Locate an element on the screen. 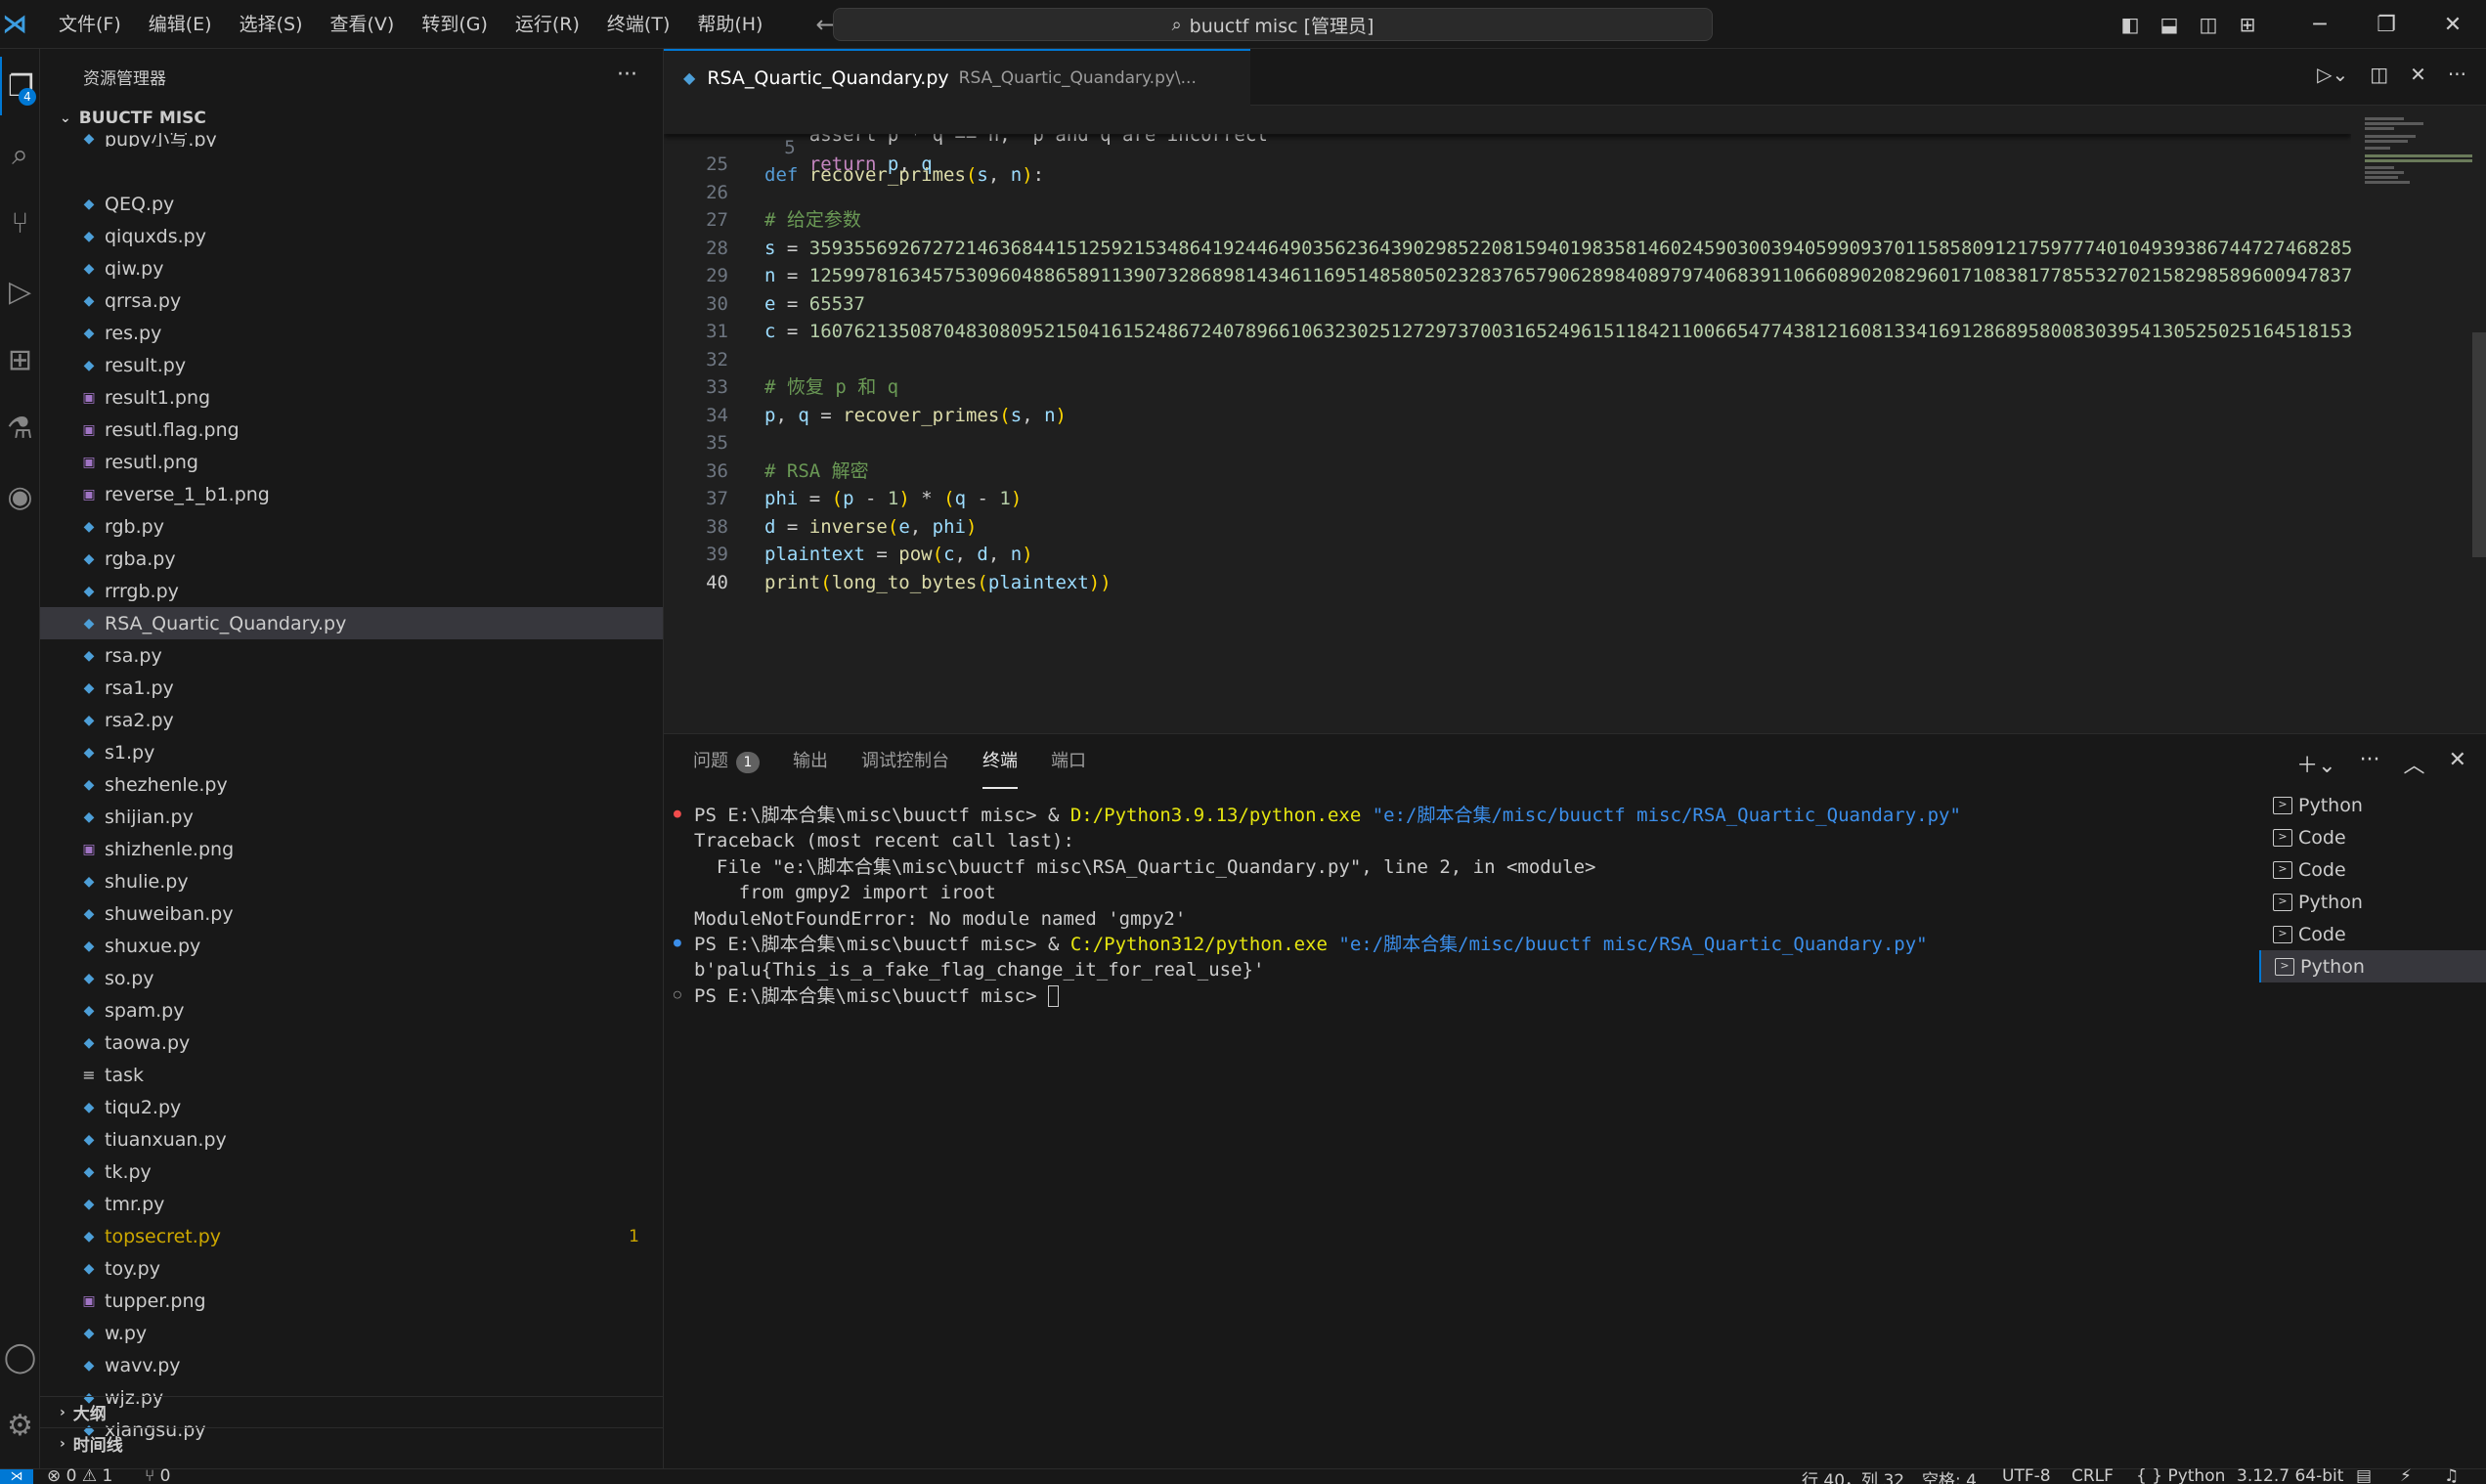  menu-run: 运行(R) is located at coordinates (547, 24).